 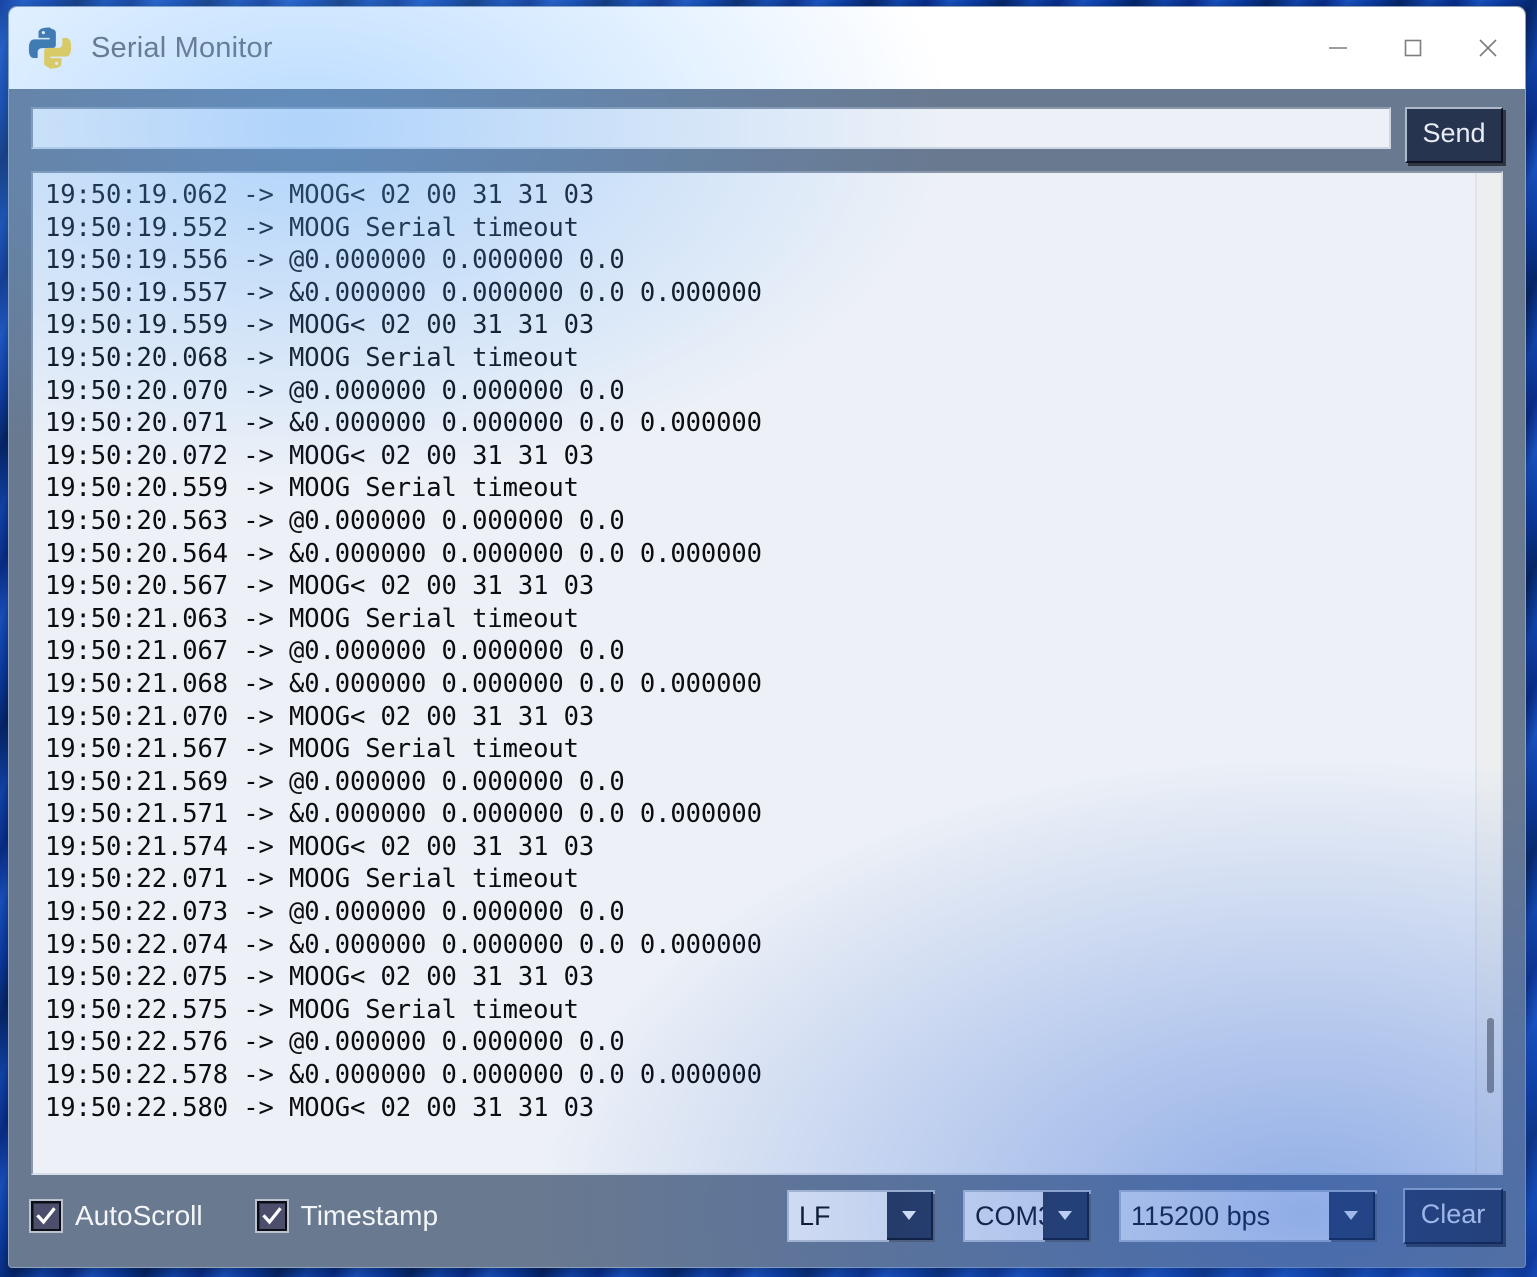 I want to click on timestamp-checkbox-group: Timestamp, so click(x=346, y=1216).